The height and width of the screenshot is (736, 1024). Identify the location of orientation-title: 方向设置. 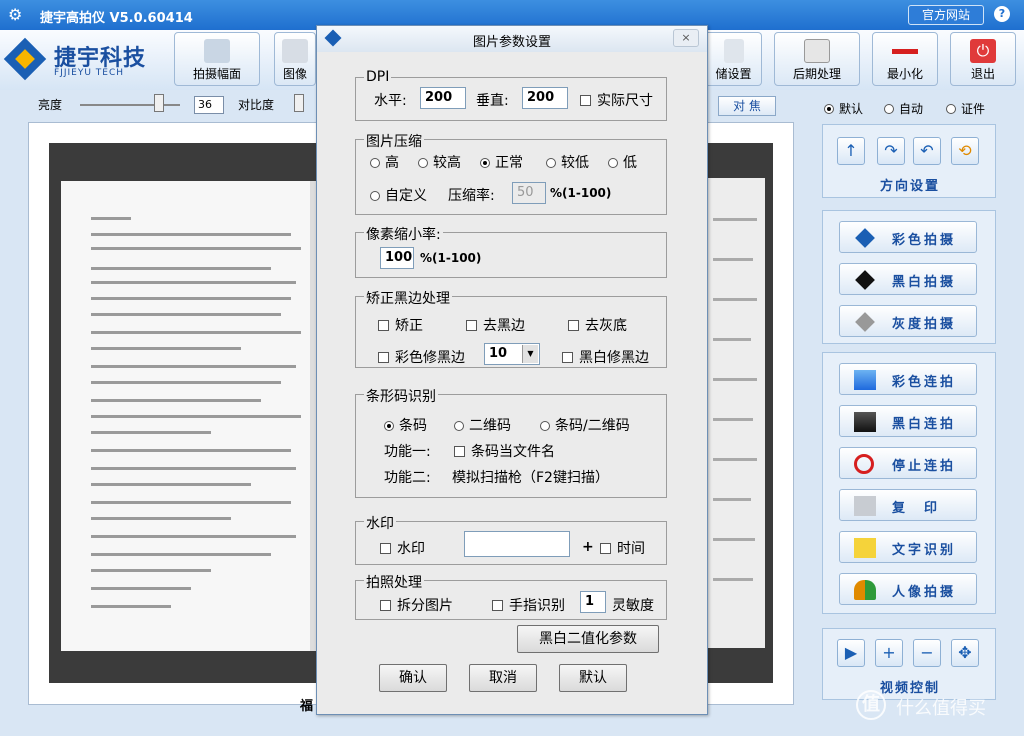
(909, 186).